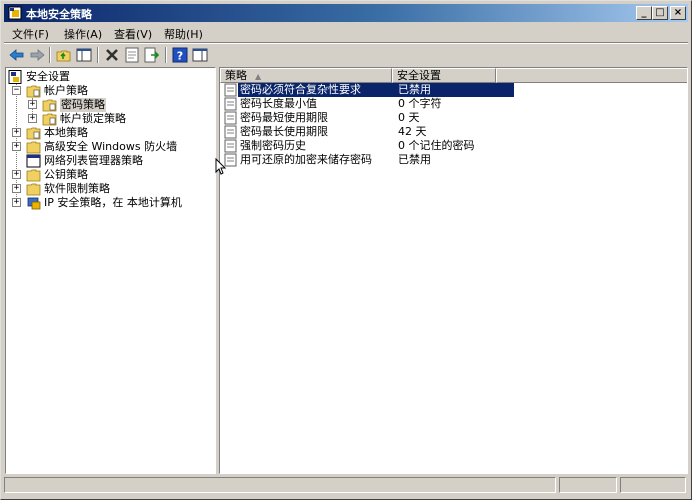  I want to click on tree-item-account-policies: − 帐户策略, so click(110, 91).